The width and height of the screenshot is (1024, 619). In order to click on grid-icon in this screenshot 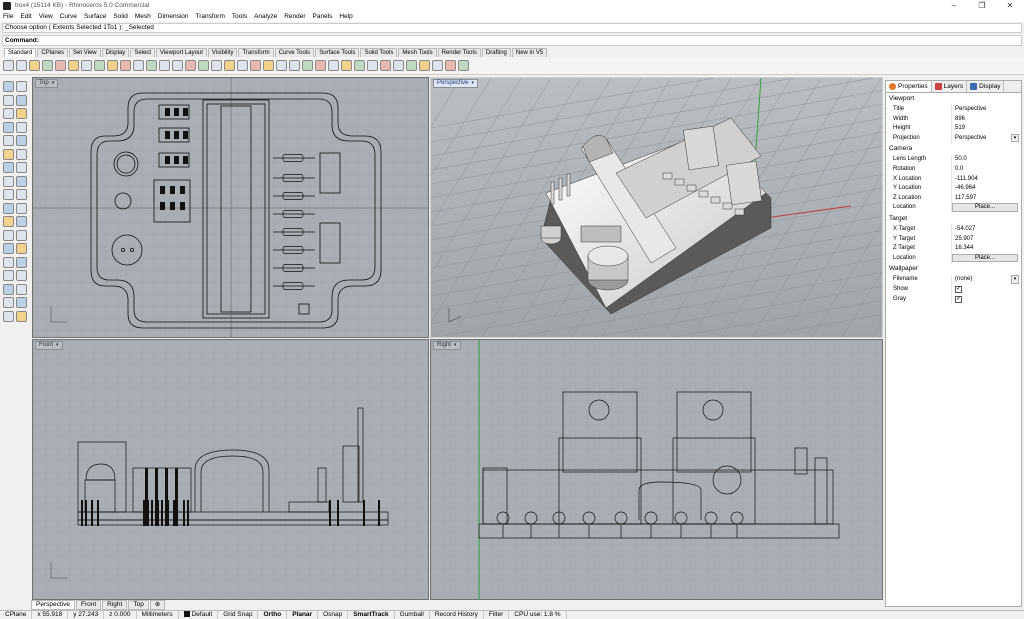, I will do `click(229, 65)`.